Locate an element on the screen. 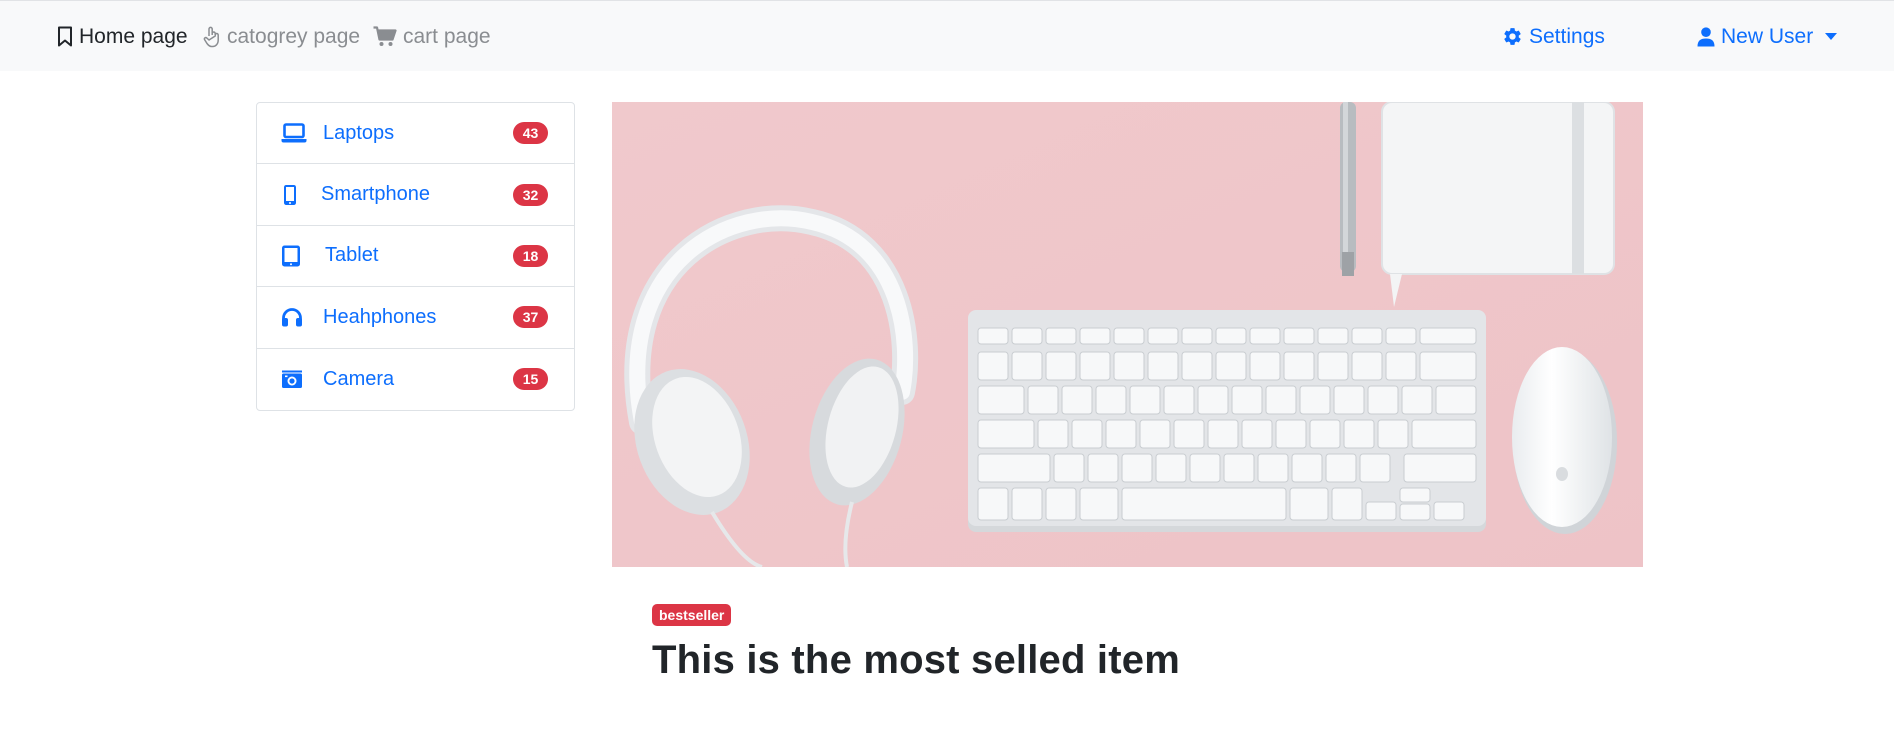 The image size is (1894, 729). nav-category-link: catogrey page is located at coordinates (281, 36).